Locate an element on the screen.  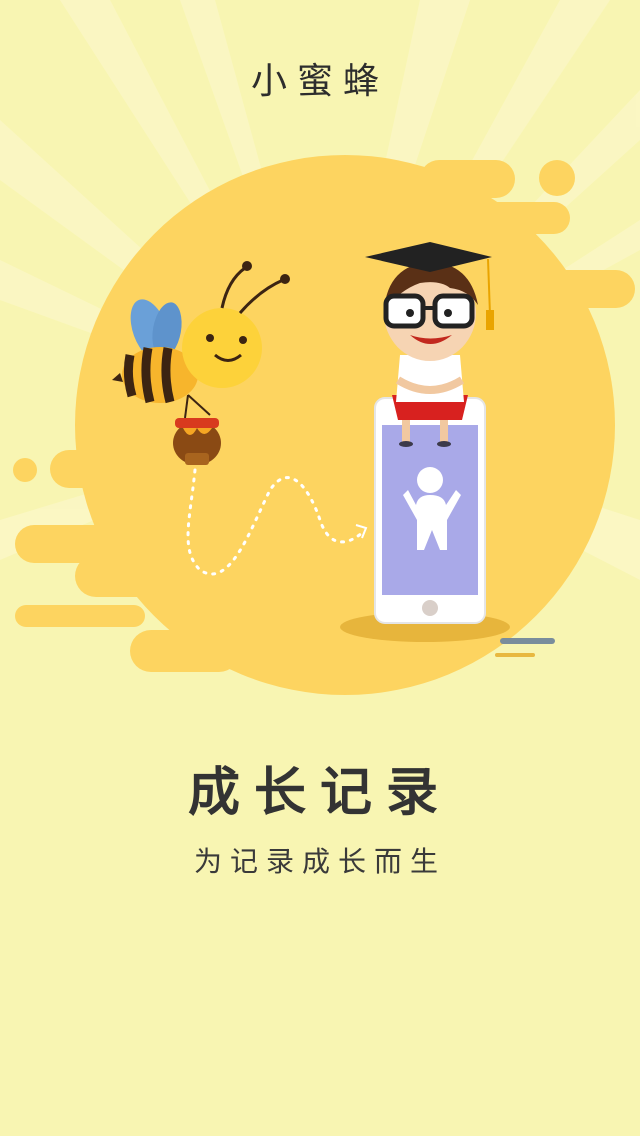
slide-headline: 成长记录 is located at coordinates (319, 793).